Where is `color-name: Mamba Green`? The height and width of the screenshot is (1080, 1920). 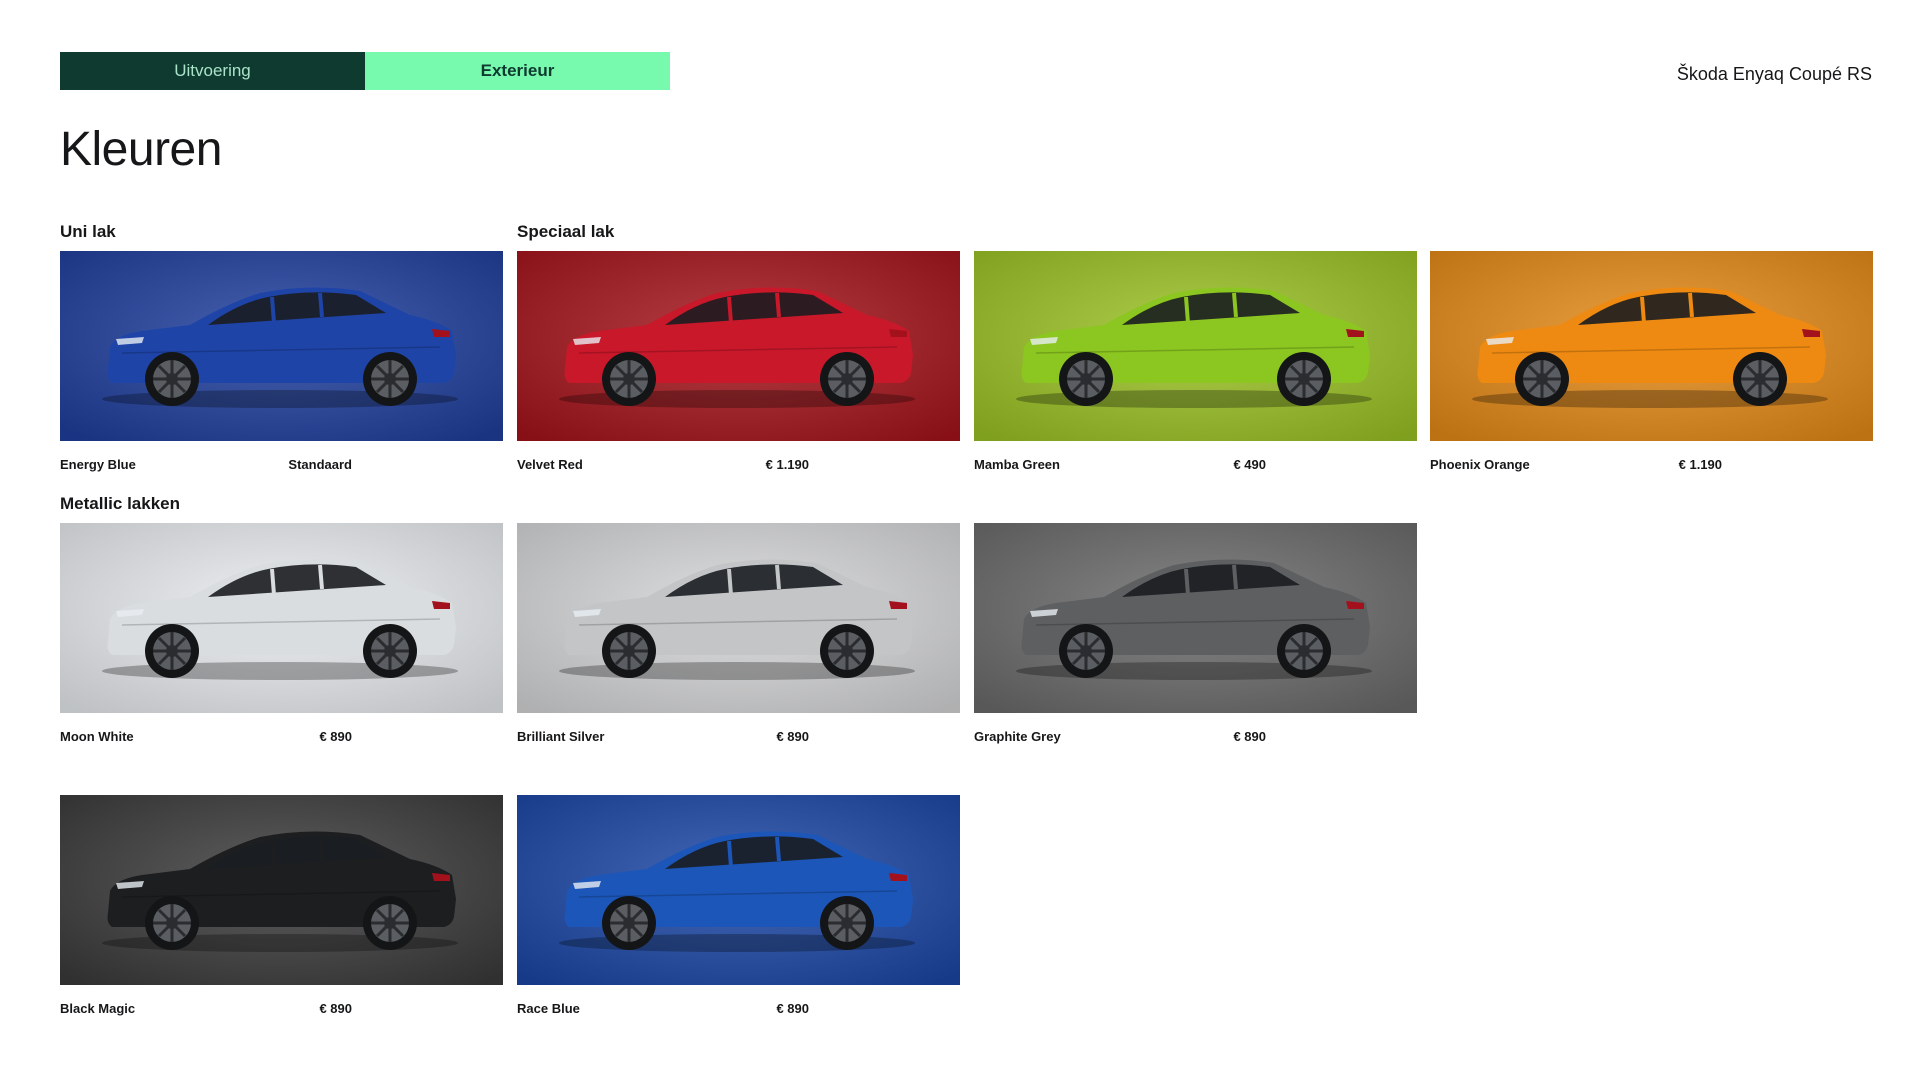 color-name: Mamba Green is located at coordinates (1017, 464).